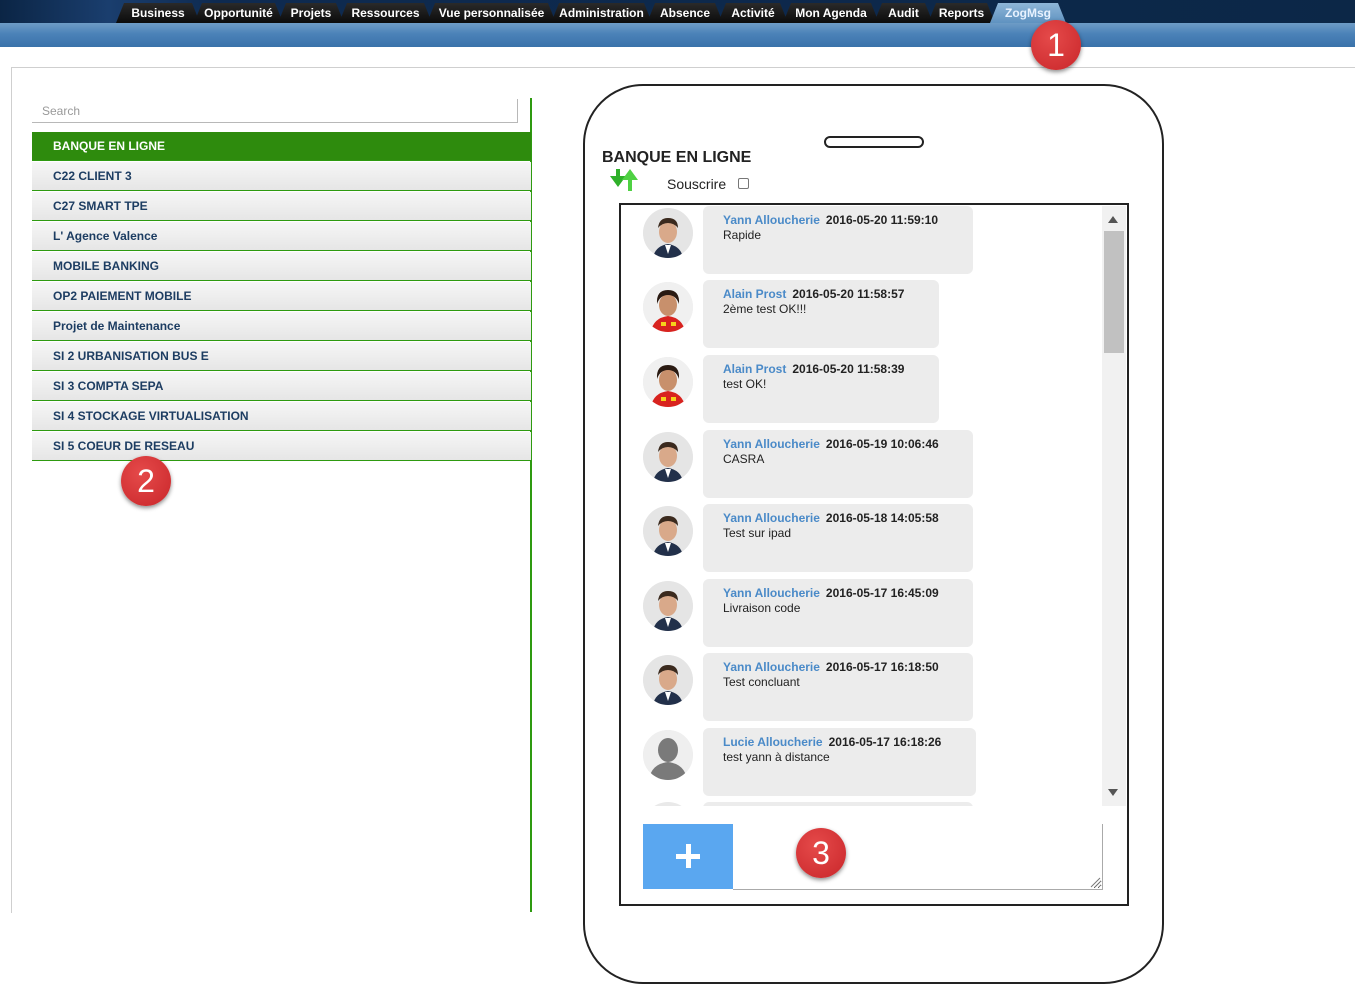 This screenshot has height=984, width=1355. Describe the element at coordinates (677, 35) in the screenshot. I see `sub-nav-bar` at that location.